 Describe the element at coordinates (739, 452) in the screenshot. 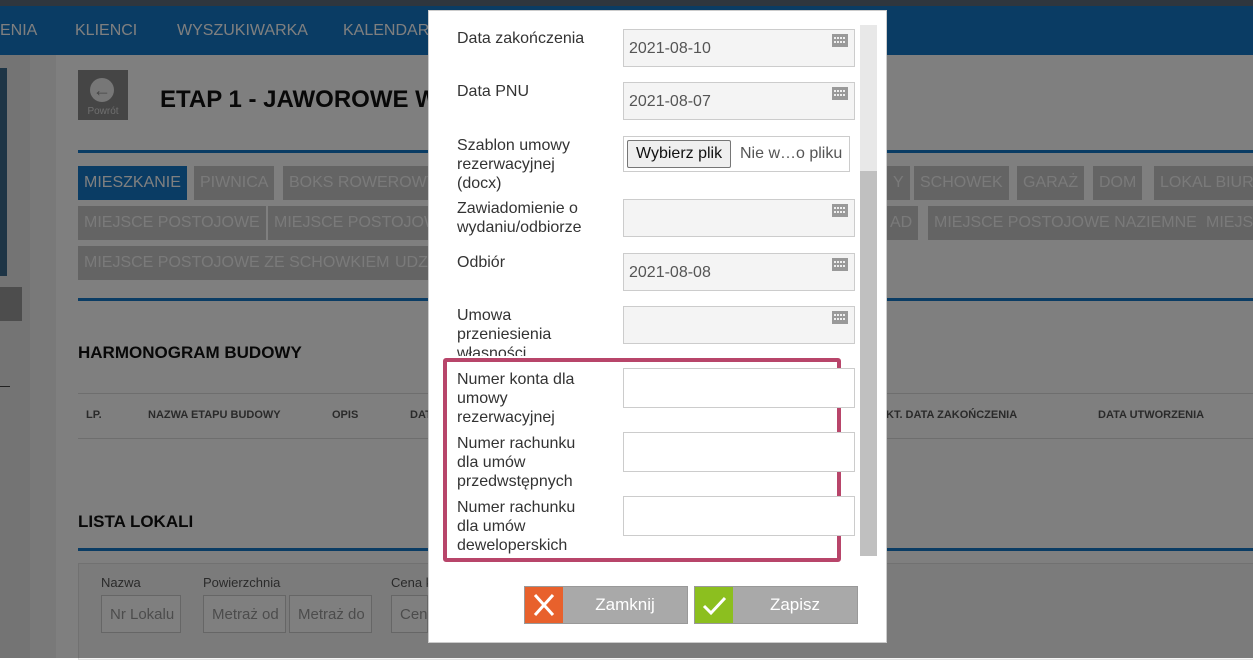

I see `rachunek-przedwstepnych-input` at that location.